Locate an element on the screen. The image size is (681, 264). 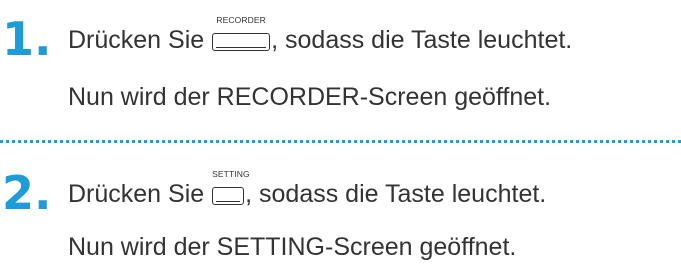
step-number: 2. is located at coordinates (27, 193).